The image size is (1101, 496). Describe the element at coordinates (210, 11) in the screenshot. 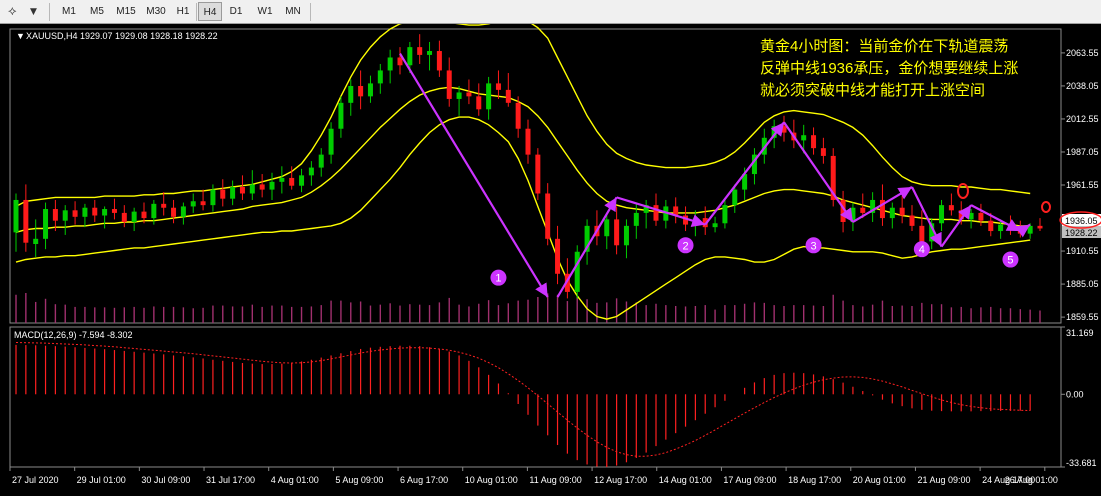

I see `timeframe-h4-button: H4` at that location.